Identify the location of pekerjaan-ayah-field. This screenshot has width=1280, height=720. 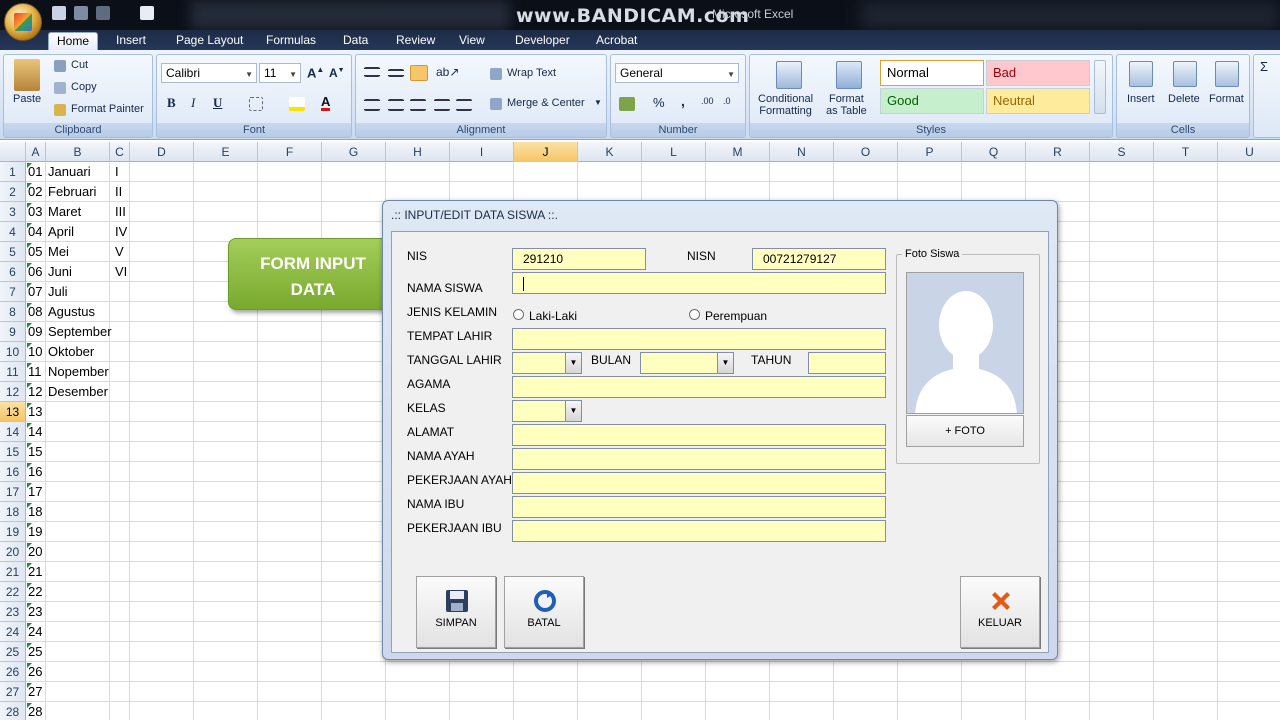
(699, 483).